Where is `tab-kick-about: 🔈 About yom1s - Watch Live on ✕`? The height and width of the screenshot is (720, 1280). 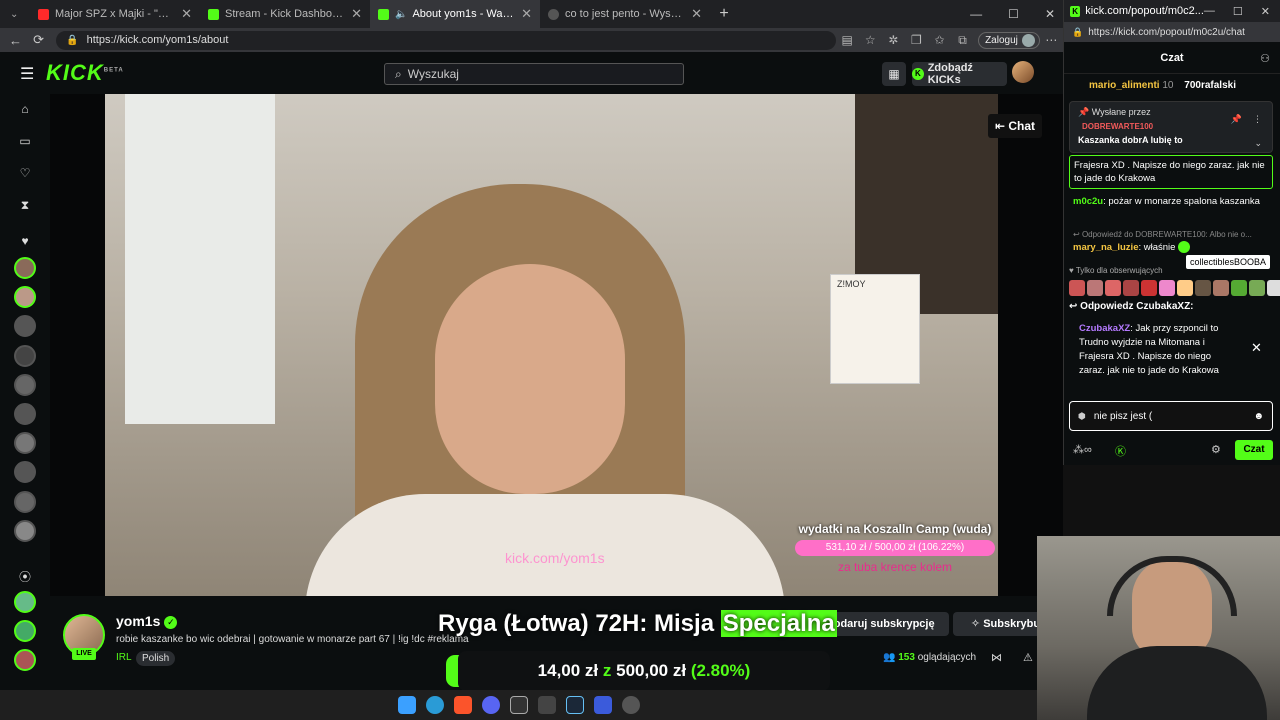 tab-kick-about: 🔈 About yom1s - Watch Live on ✕ is located at coordinates (455, 14).